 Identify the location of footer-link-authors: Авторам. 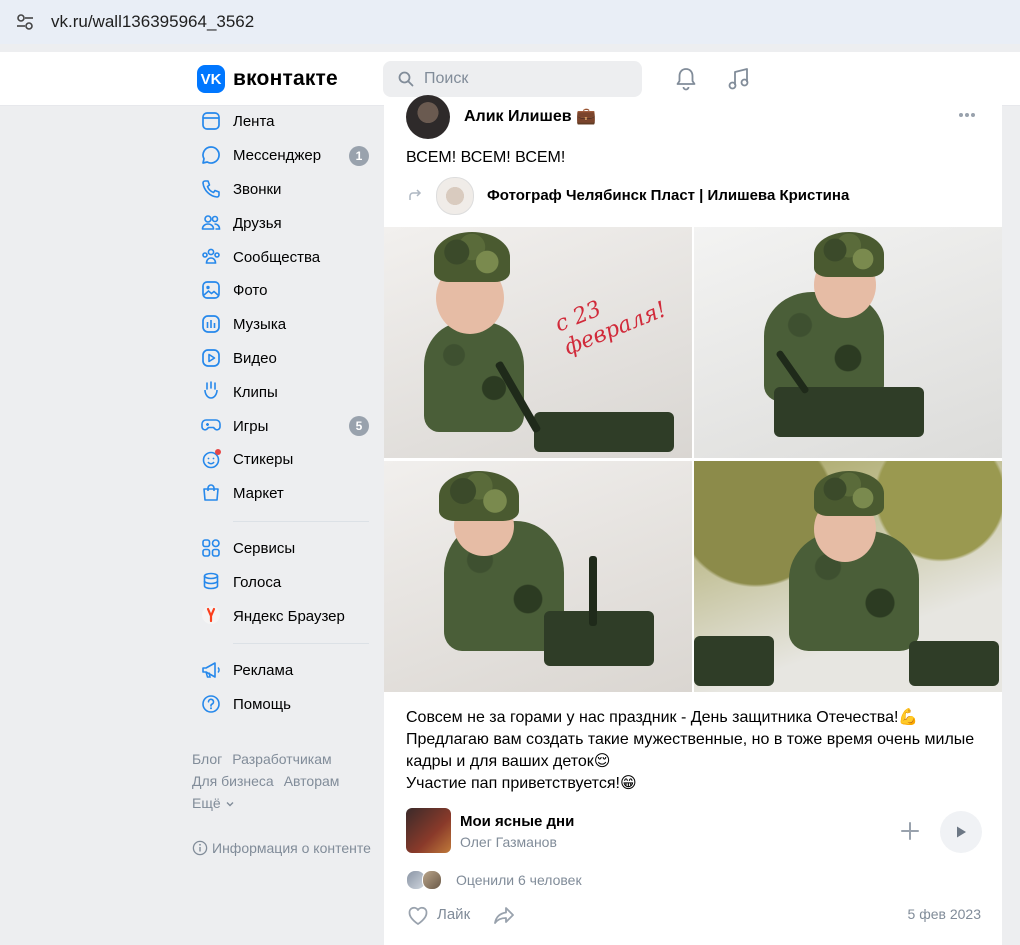
(312, 781).